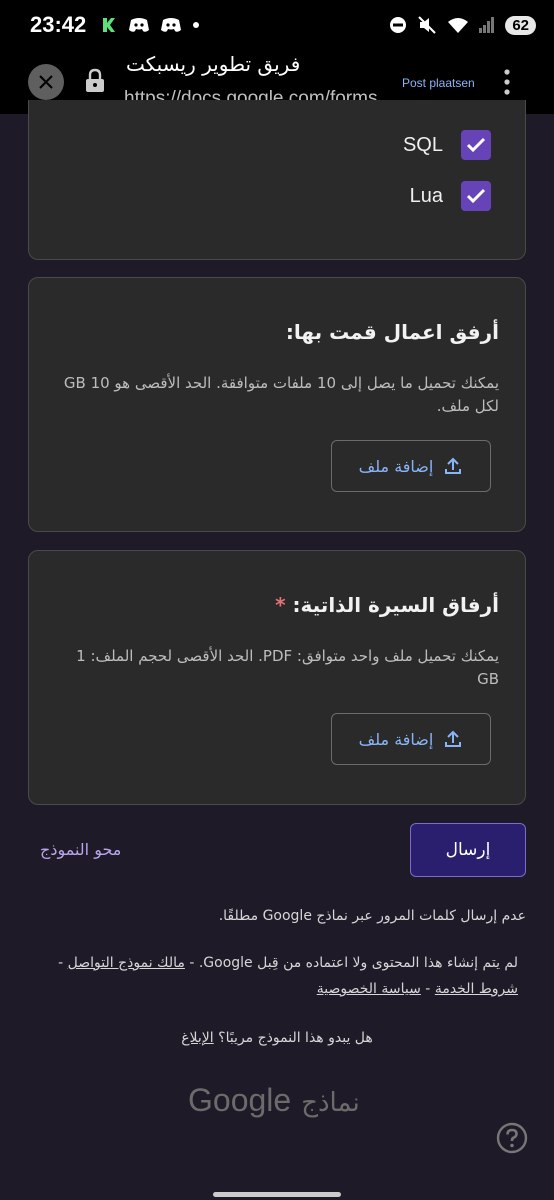 The height and width of the screenshot is (1200, 554). What do you see at coordinates (520, 25) in the screenshot?
I see `battery-level: 62` at bounding box center [520, 25].